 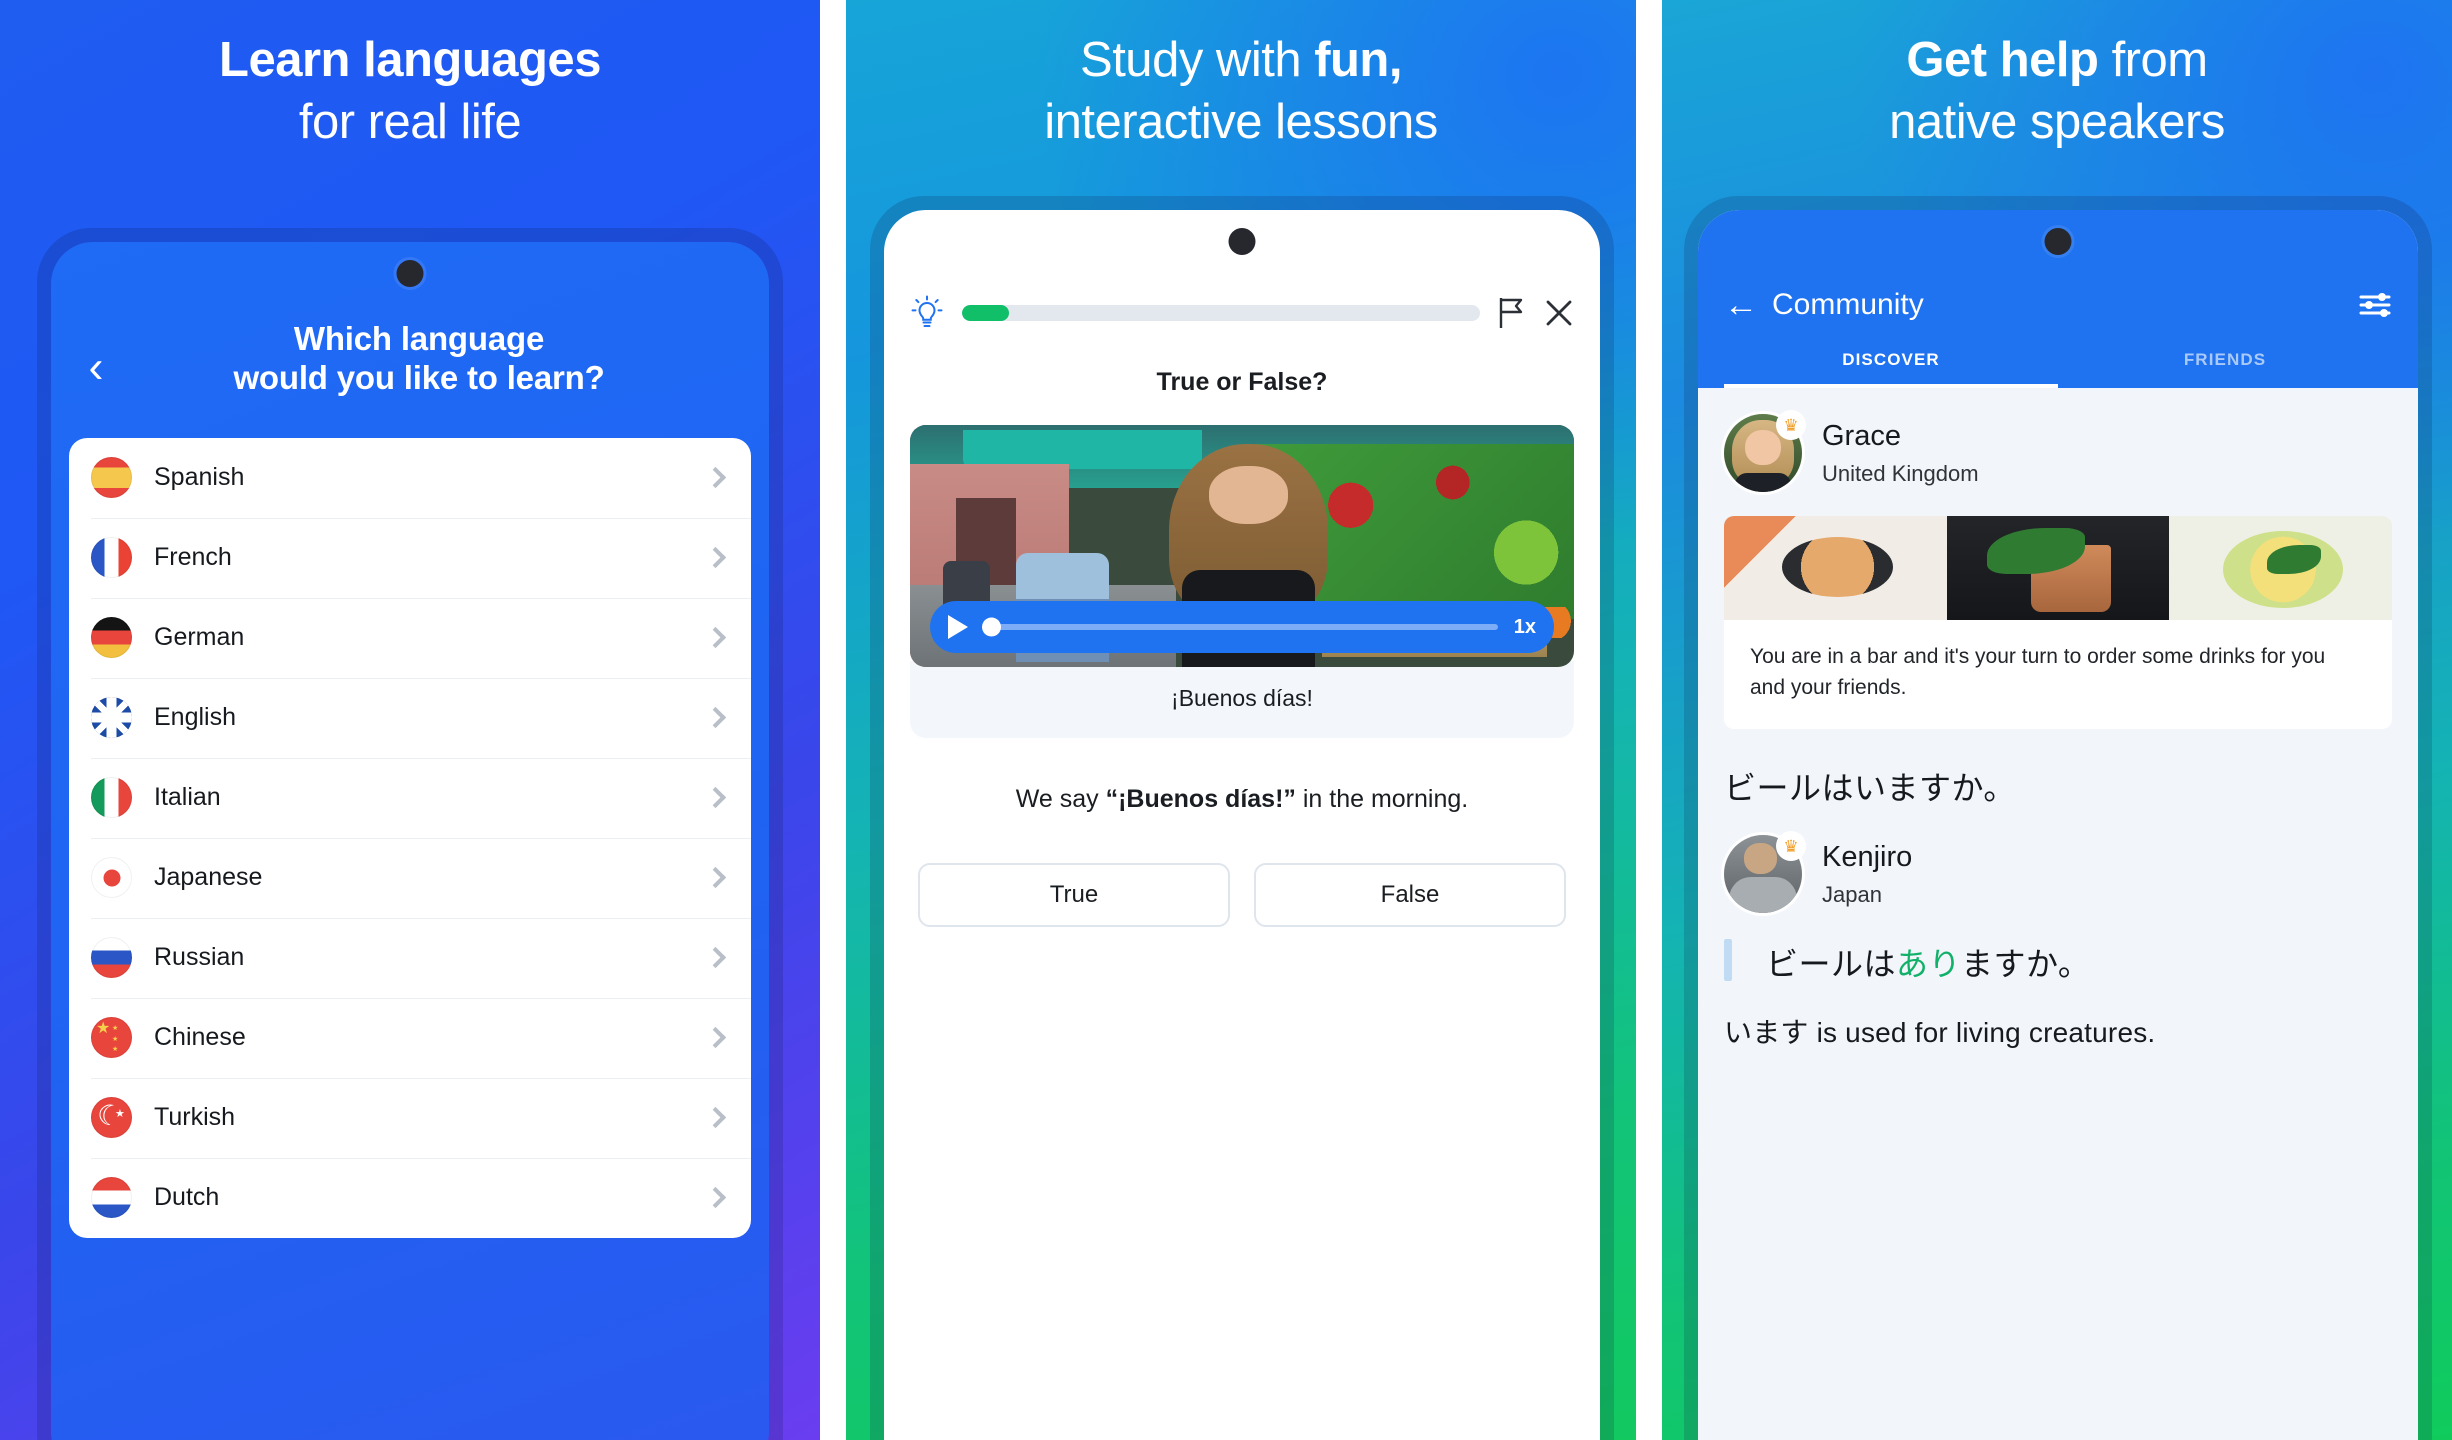 I want to click on list-item: Japanese, so click(x=410, y=877).